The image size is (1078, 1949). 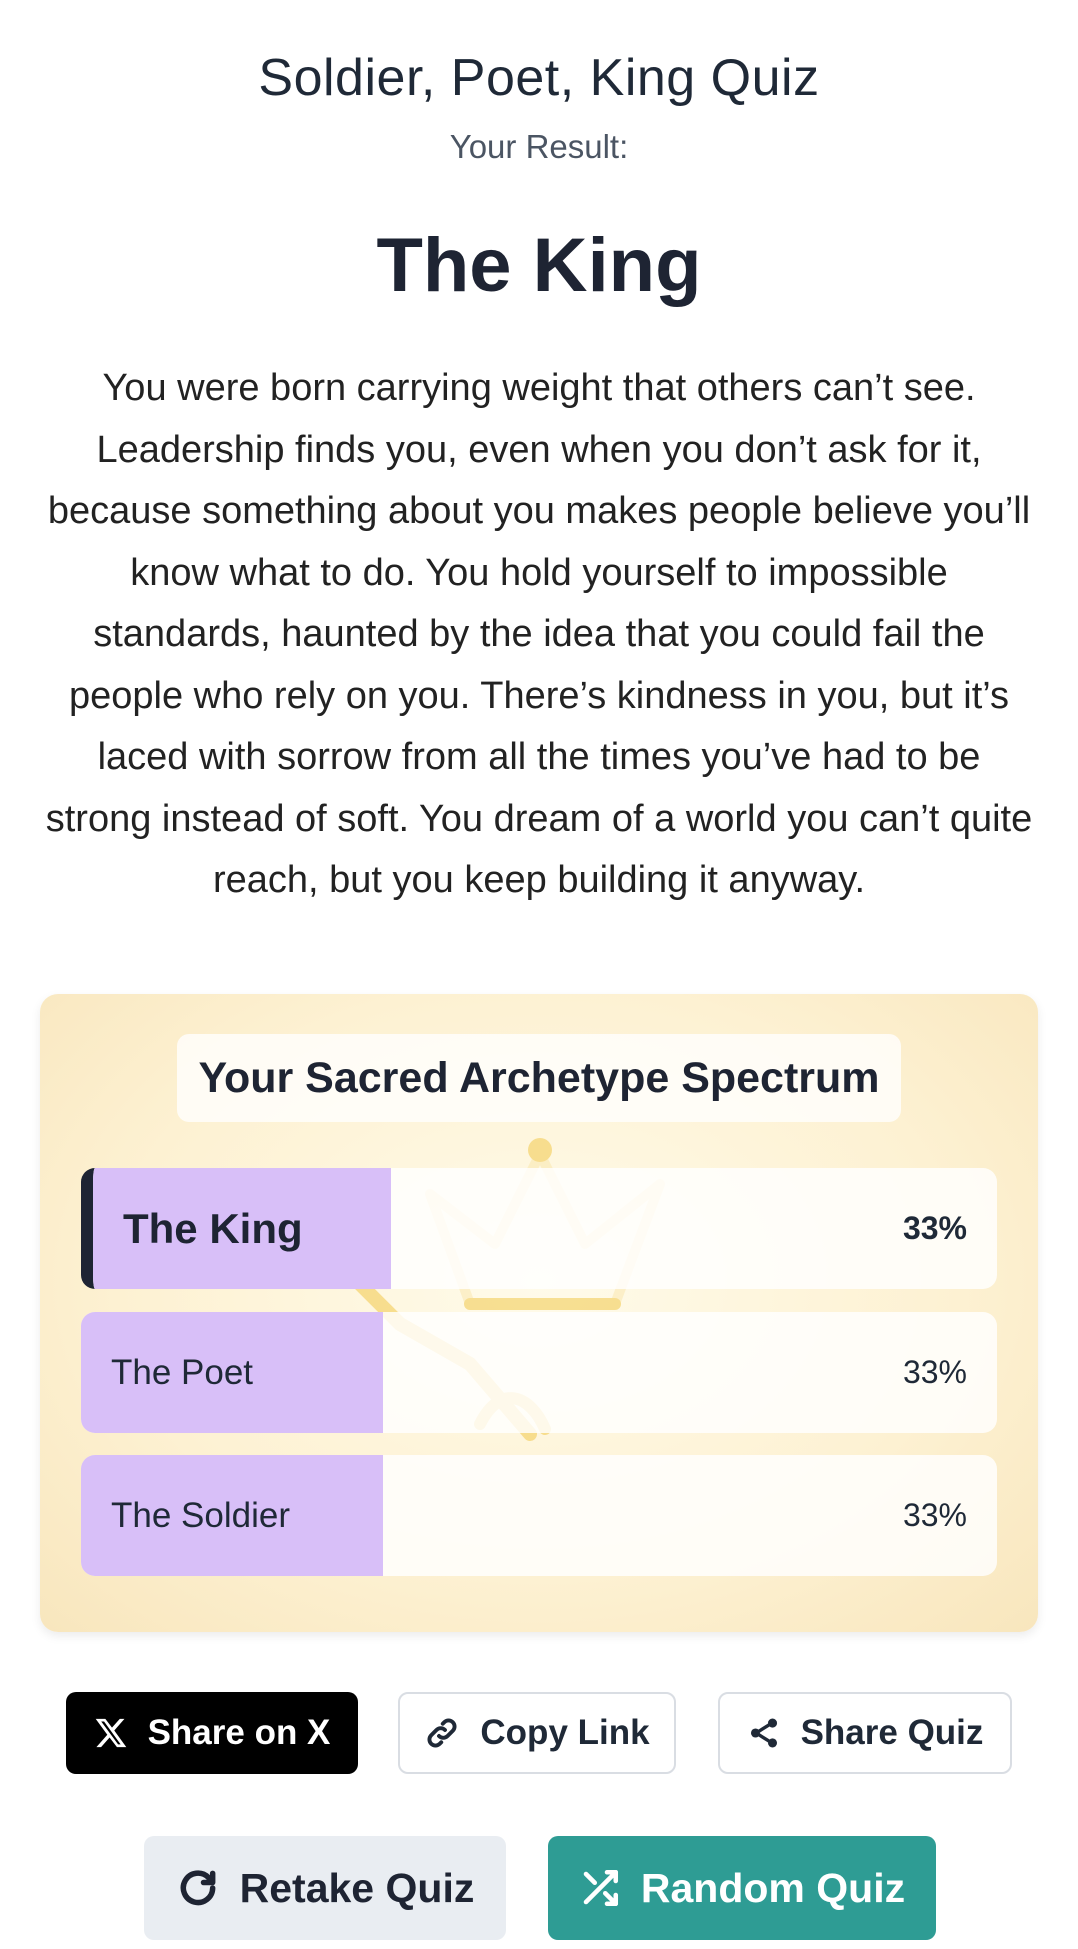 What do you see at coordinates (111, 1733) in the screenshot?
I see `x-logo-icon` at bounding box center [111, 1733].